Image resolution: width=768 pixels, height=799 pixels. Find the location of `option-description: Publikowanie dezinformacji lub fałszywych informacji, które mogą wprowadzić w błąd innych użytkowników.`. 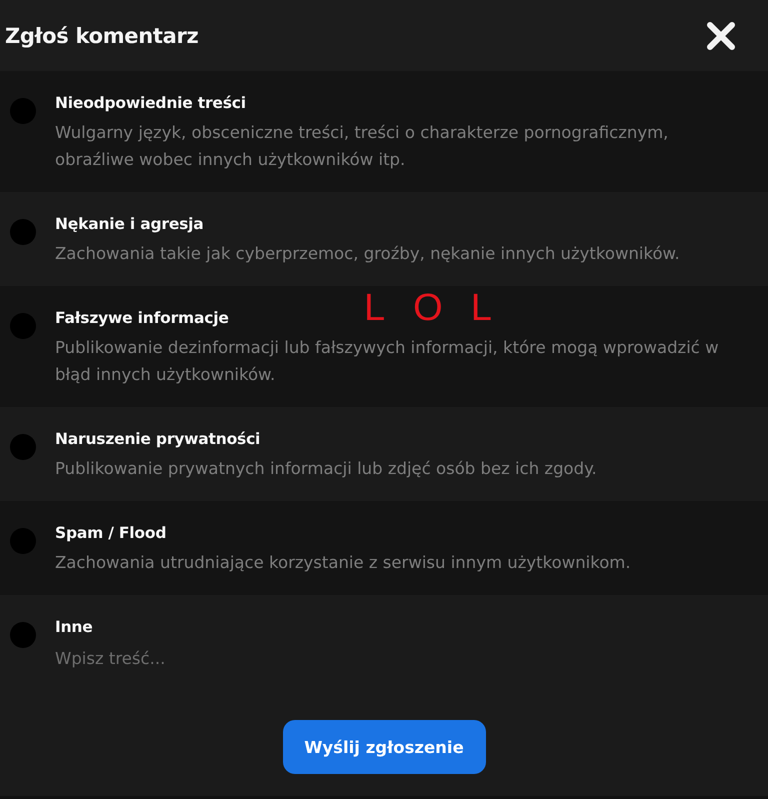

option-description: Publikowanie dezinformacji lub fałszywych informacji, które mogą wprowadzić w błąd innych użytkowników. is located at coordinates (387, 361).